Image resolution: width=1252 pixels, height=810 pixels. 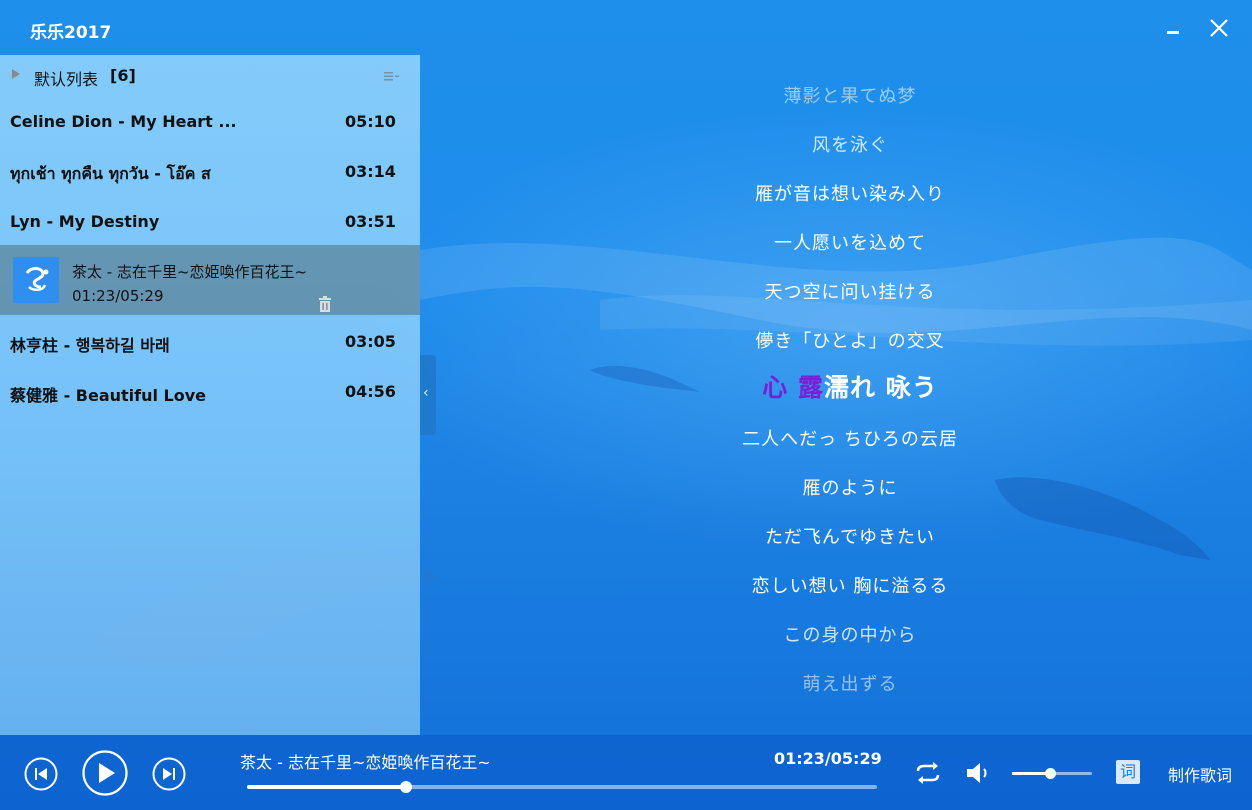 What do you see at coordinates (370, 221) in the screenshot?
I see `track-duration: 03:51` at bounding box center [370, 221].